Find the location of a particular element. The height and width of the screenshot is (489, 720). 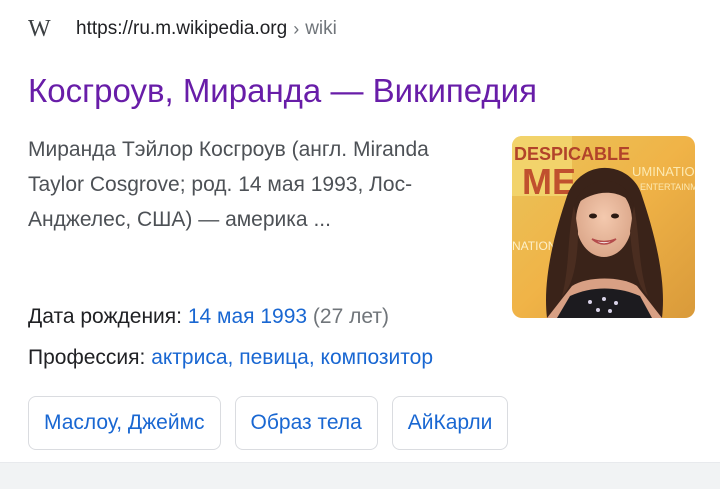

profession-label: Профессия: is located at coordinates (87, 357).